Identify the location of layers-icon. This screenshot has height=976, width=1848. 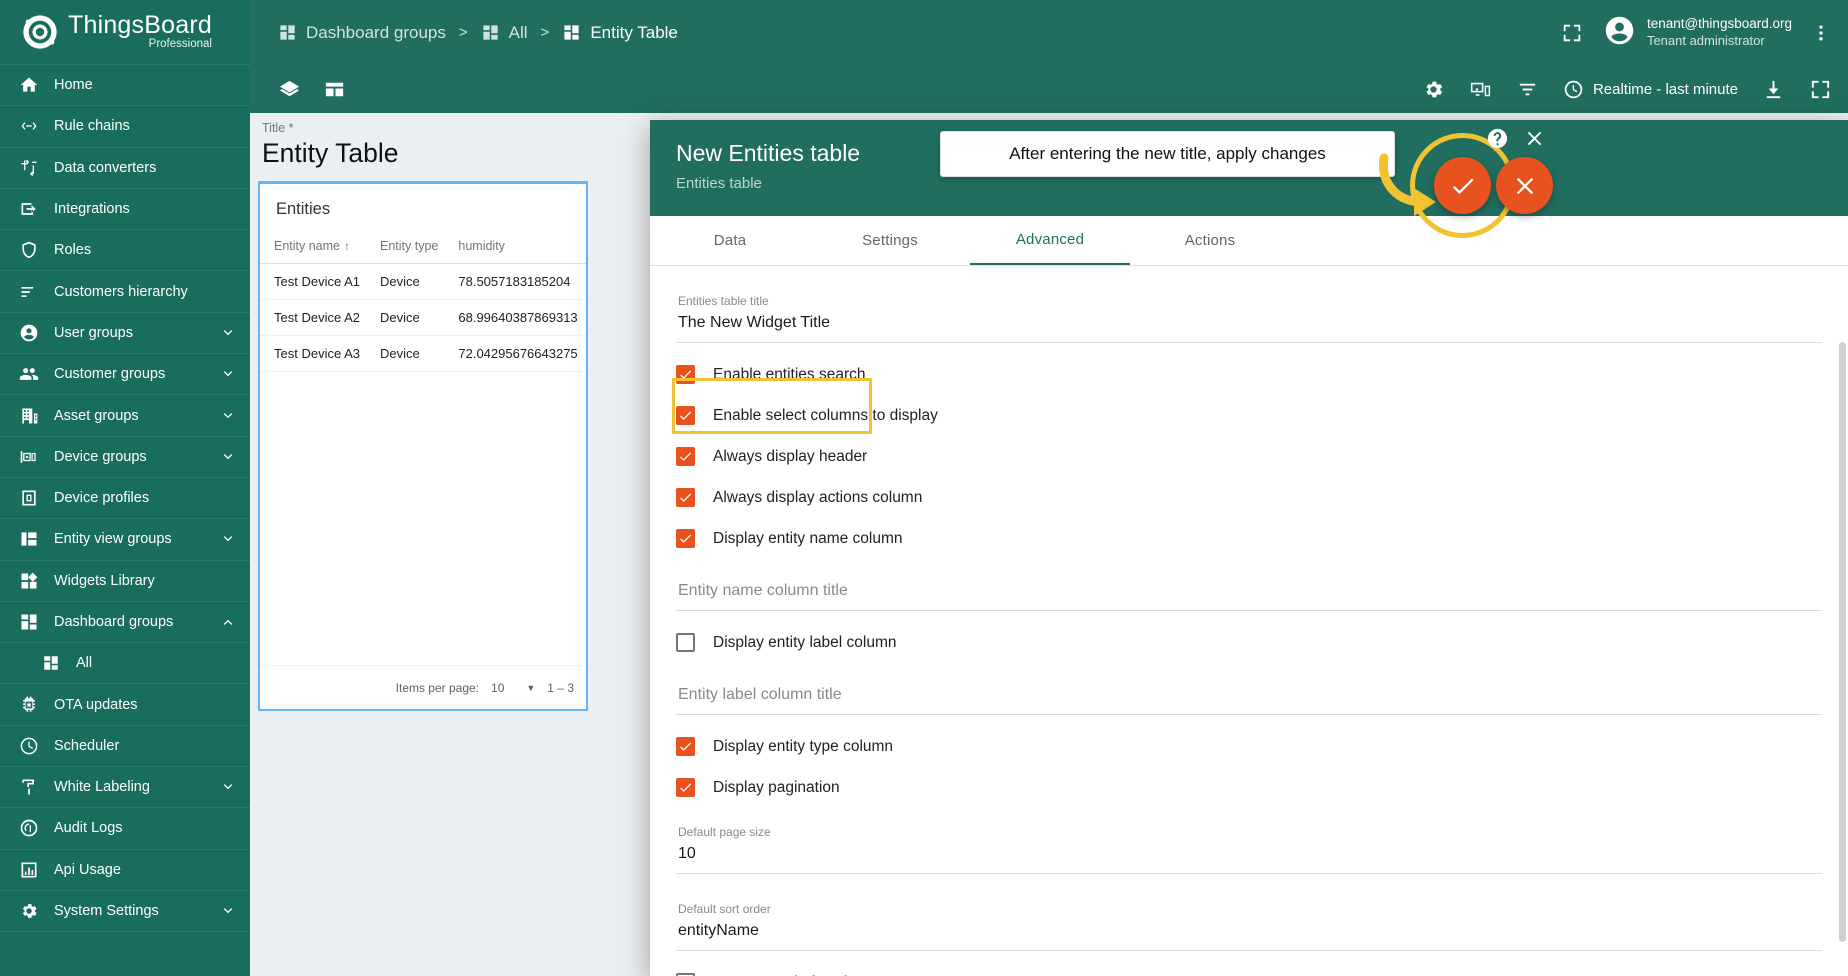
(289, 89).